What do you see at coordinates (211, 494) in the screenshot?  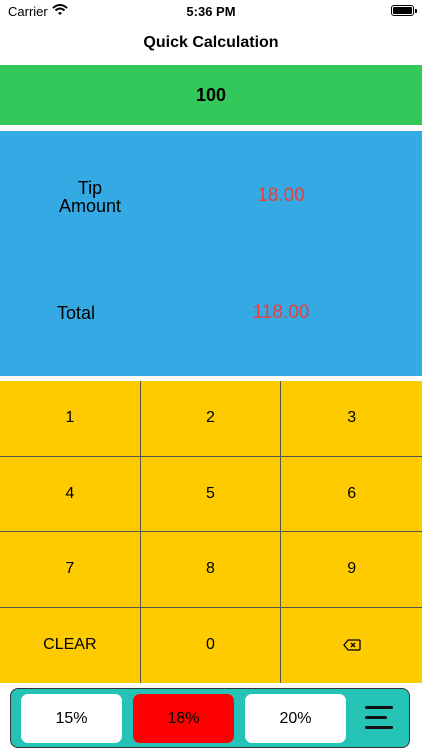 I see `key-5: 5` at bounding box center [211, 494].